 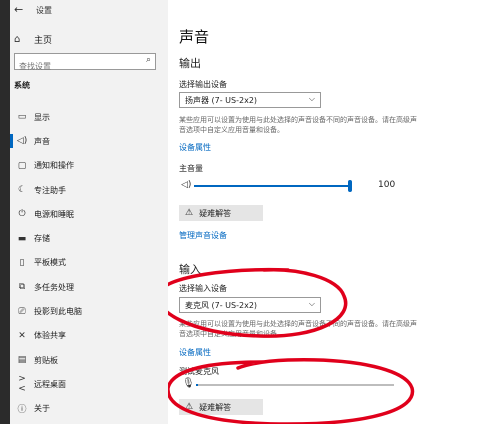 I want to click on storage-icon: ▬, so click(x=22, y=238).